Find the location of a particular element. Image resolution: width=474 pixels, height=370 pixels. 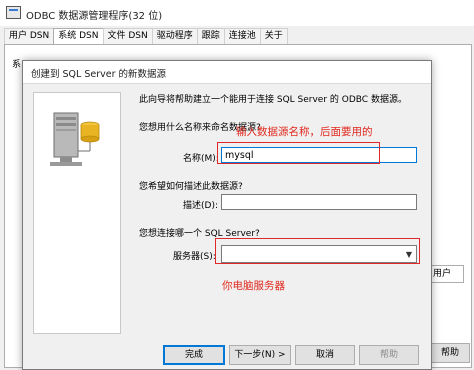

app-icon is located at coordinates (13, 12).